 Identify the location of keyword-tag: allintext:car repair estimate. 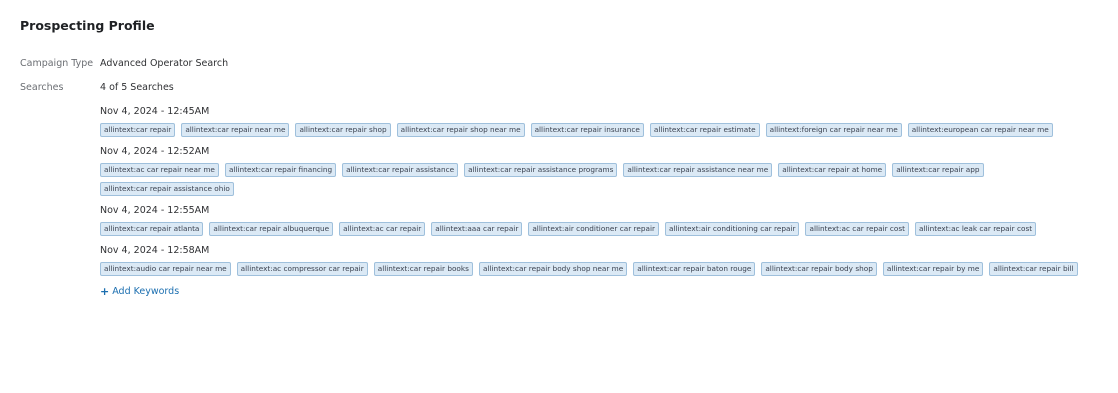
(704, 130).